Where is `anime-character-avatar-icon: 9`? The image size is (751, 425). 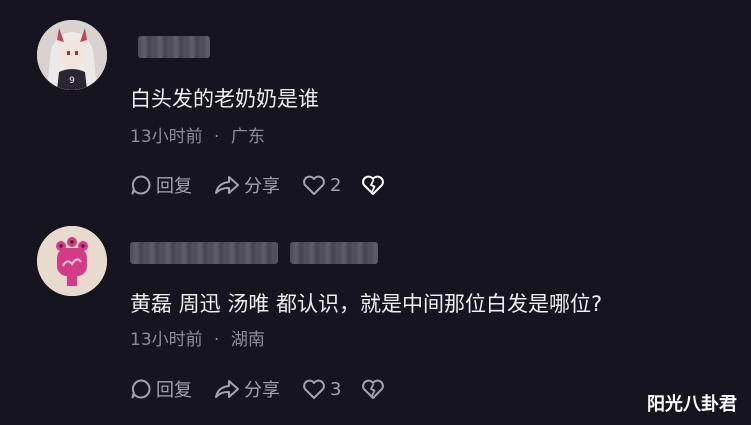 anime-character-avatar-icon: 9 is located at coordinates (72, 55).